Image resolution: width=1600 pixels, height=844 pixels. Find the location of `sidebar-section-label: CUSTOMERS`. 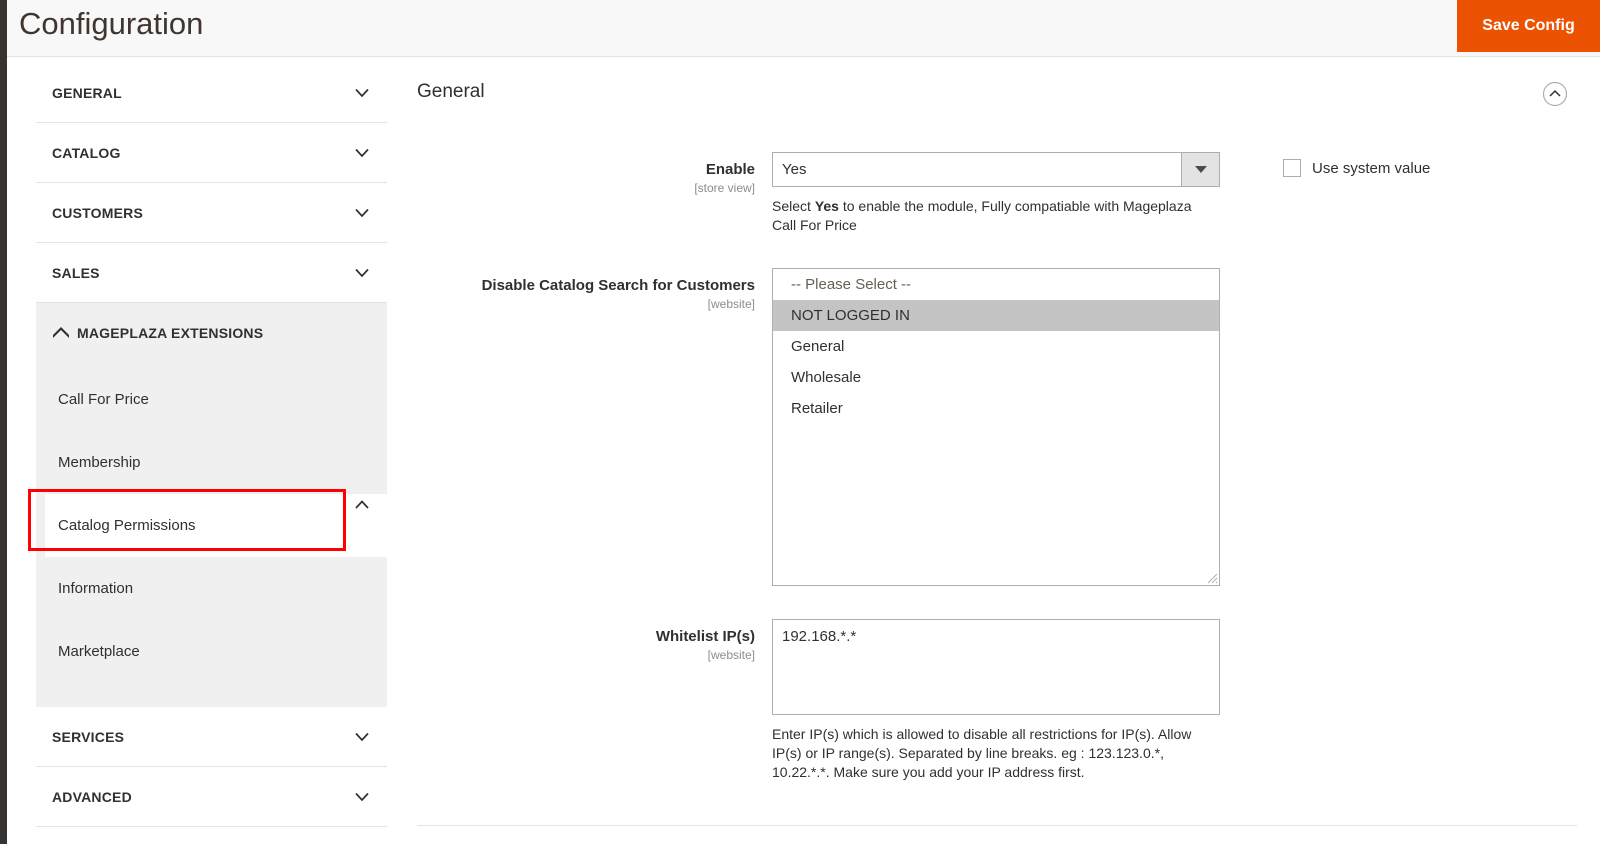

sidebar-section-label: CUSTOMERS is located at coordinates (97, 212).